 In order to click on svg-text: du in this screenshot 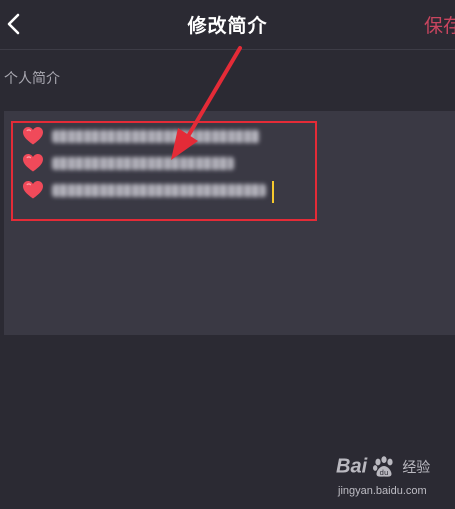, I will do `click(384, 473)`.